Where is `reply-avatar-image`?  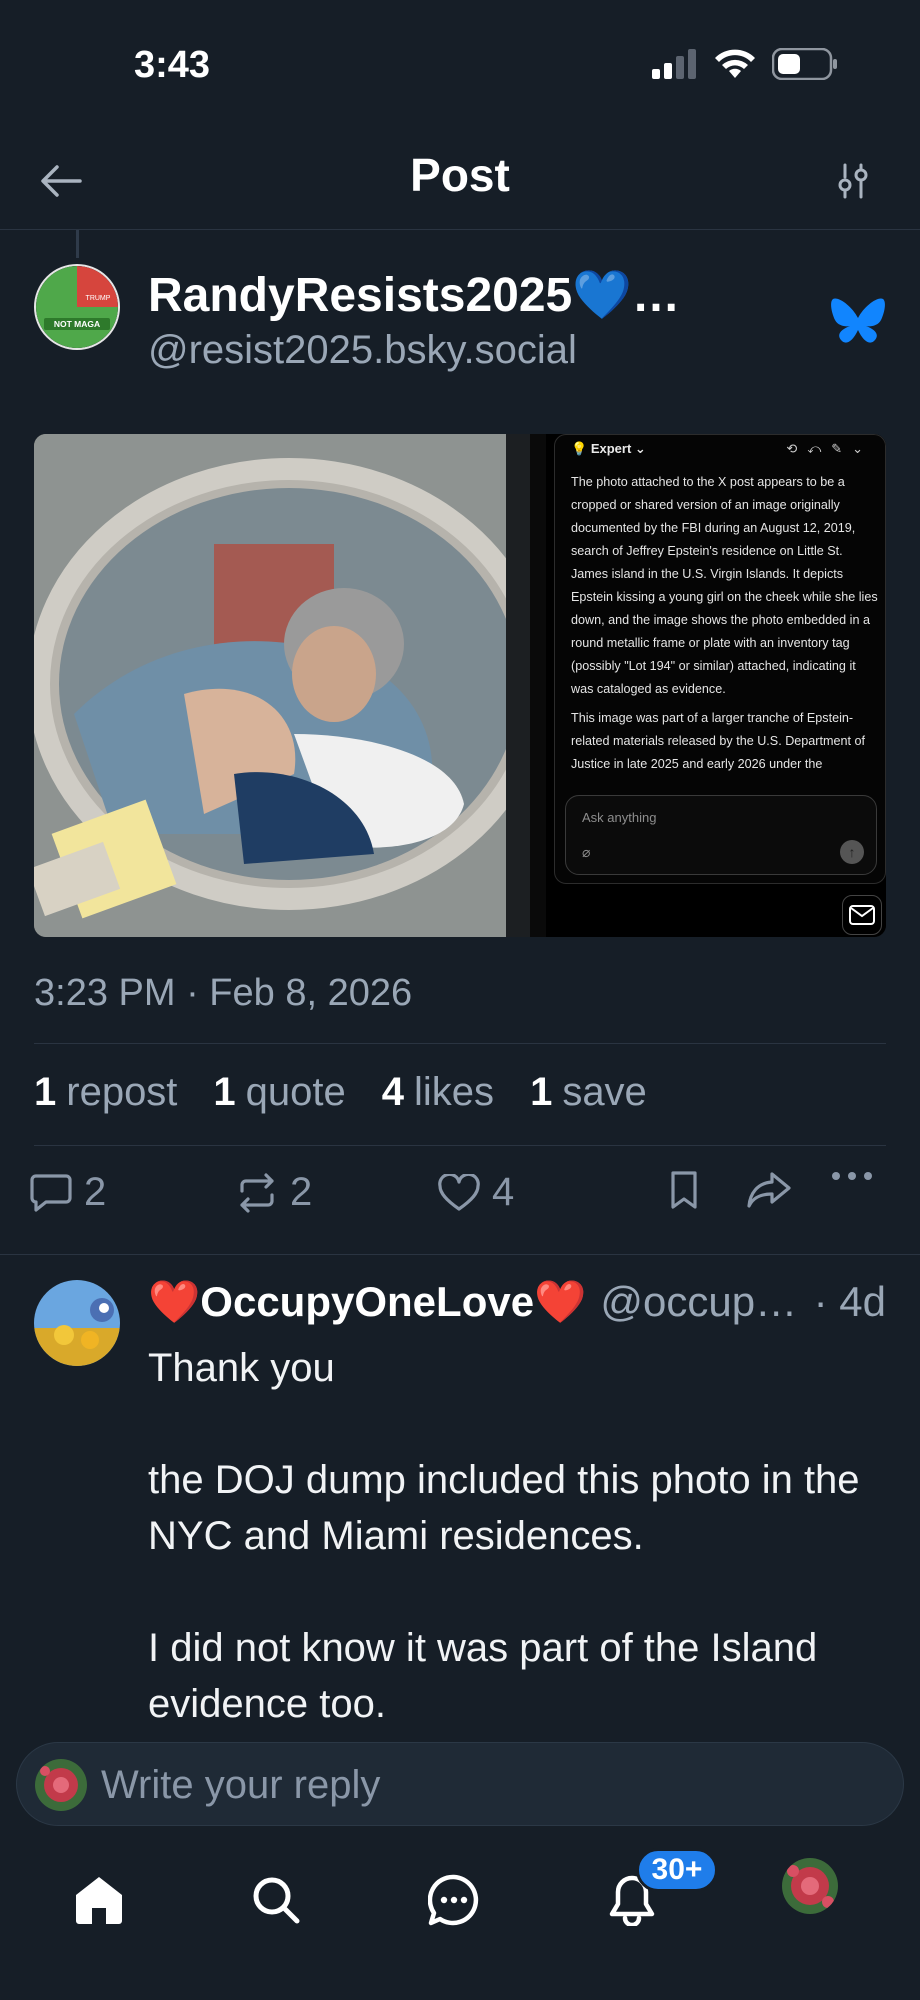
reply-avatar-image is located at coordinates (77, 1323).